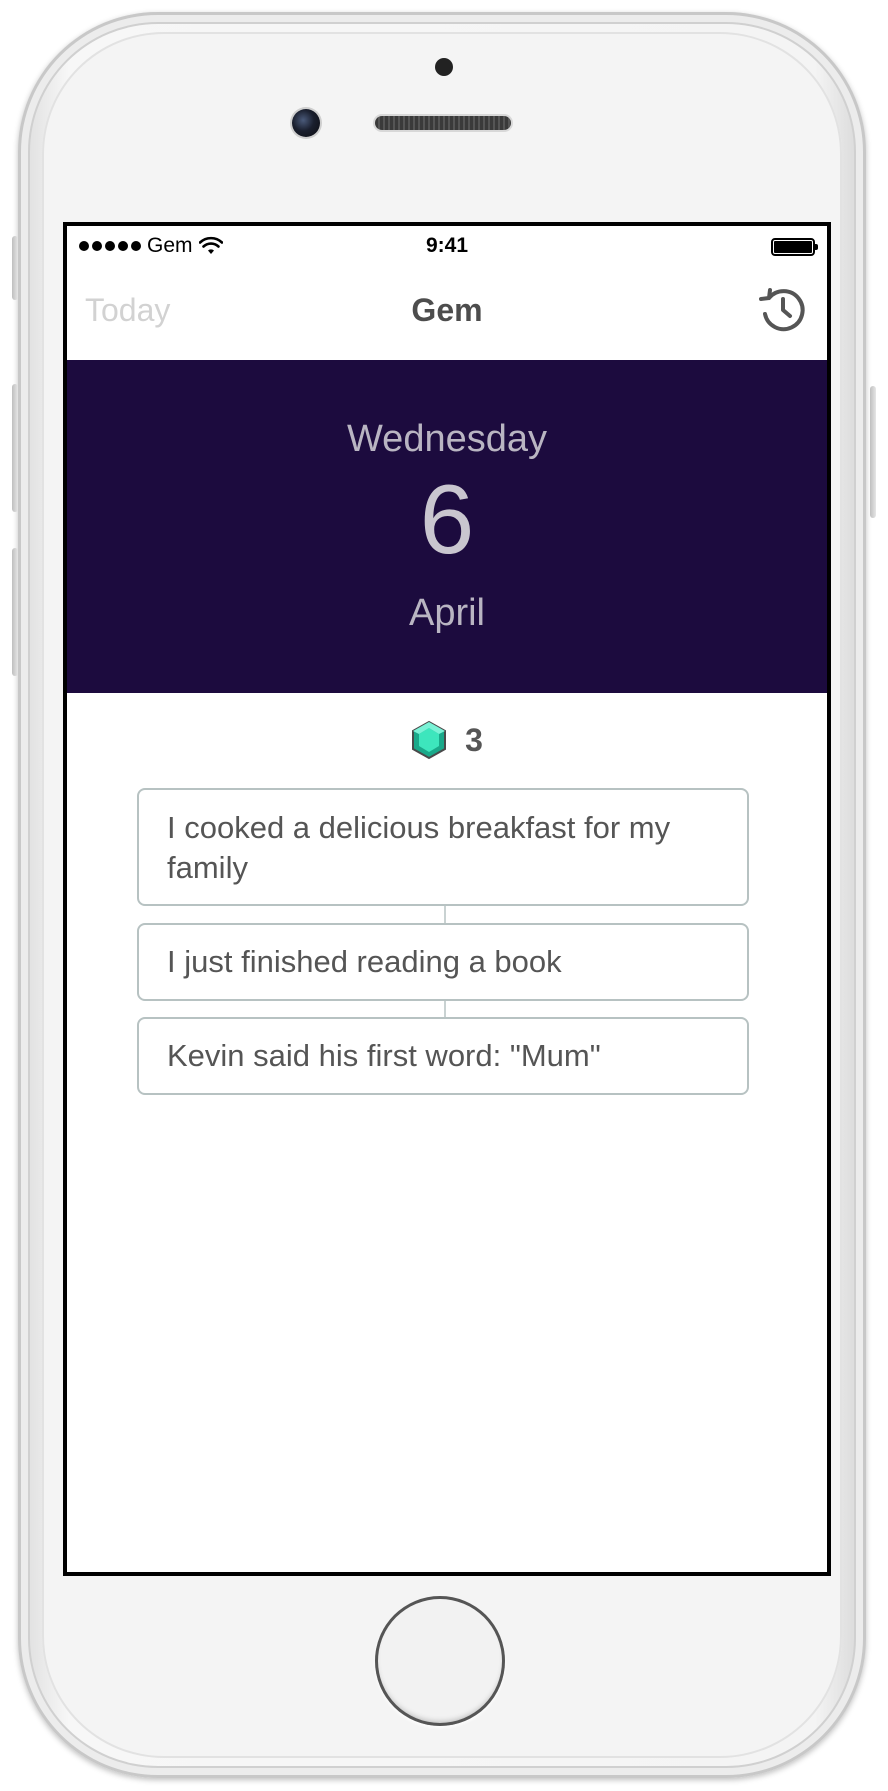 The height and width of the screenshot is (1791, 888). Describe the element at coordinates (440, 1661) in the screenshot. I see `home-button` at that location.